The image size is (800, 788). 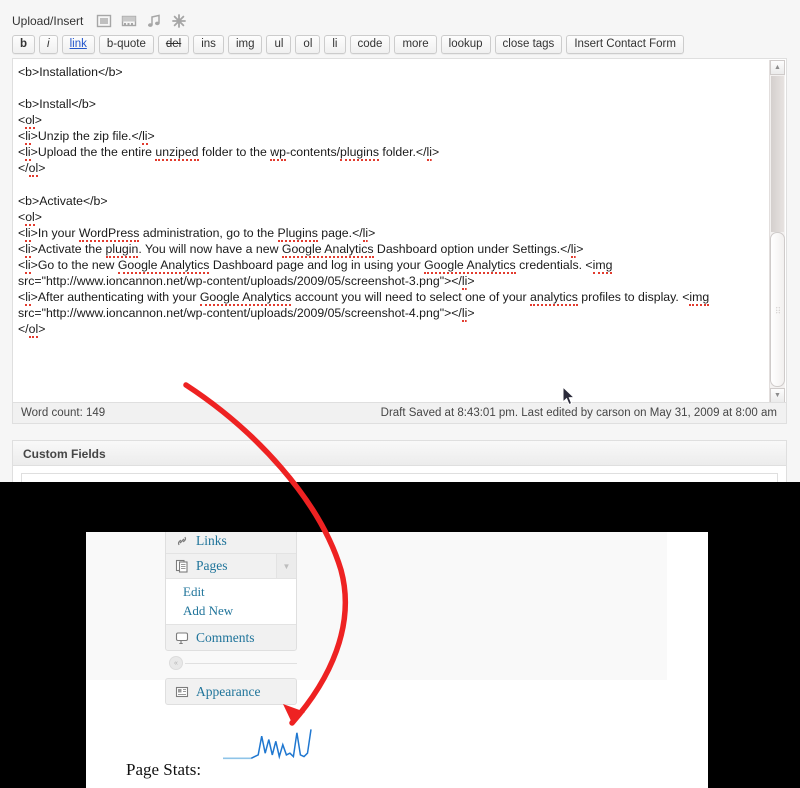 I want to click on sidebar-item-label: Links, so click(x=211, y=540).